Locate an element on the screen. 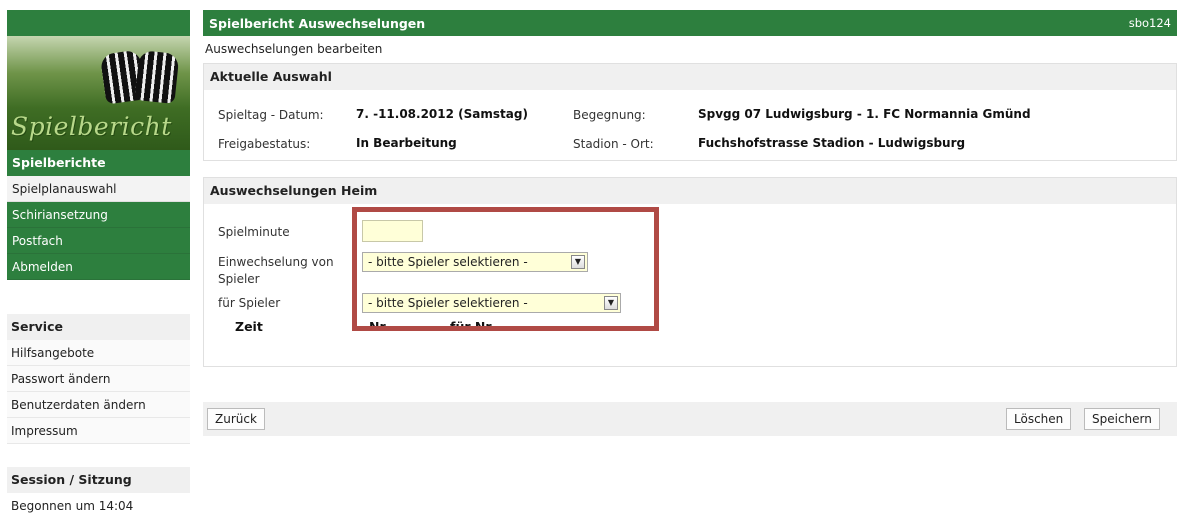 The width and height of the screenshot is (1179, 514). nav-item-schiriansetzung: Schiriansetzung is located at coordinates (98, 215).